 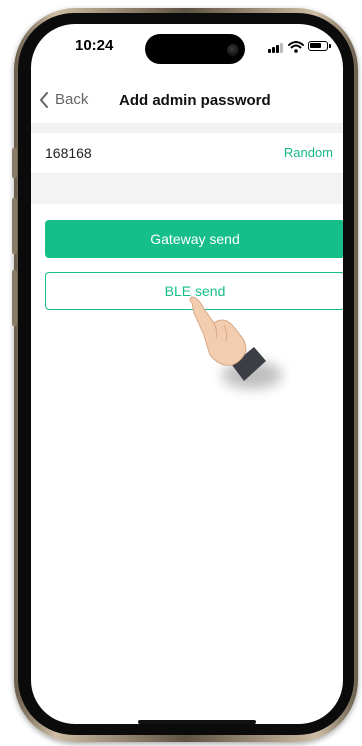 What do you see at coordinates (187, 128) in the screenshot?
I see `section-divider` at bounding box center [187, 128].